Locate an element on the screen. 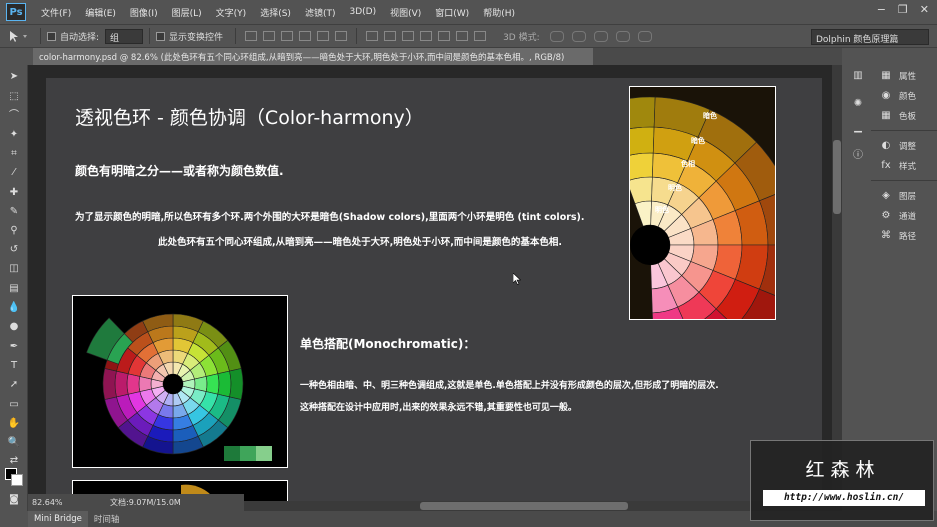 This screenshot has height=527, width=937. show-transform-checkbox is located at coordinates (161, 36).